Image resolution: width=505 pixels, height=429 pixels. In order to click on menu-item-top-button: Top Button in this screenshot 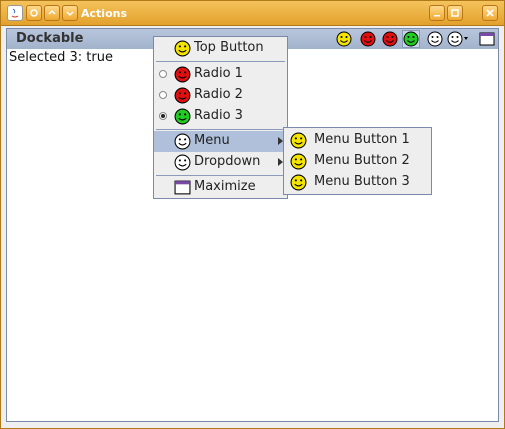, I will do `click(220, 48)`.